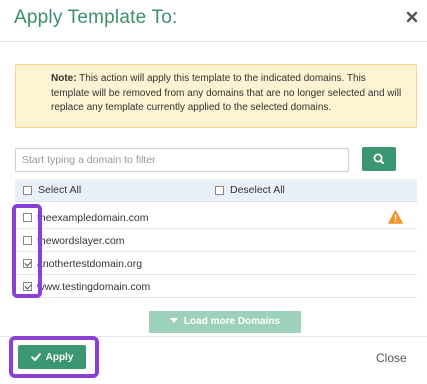  Describe the element at coordinates (219, 190) in the screenshot. I see `deselect-all-checkbox` at that location.